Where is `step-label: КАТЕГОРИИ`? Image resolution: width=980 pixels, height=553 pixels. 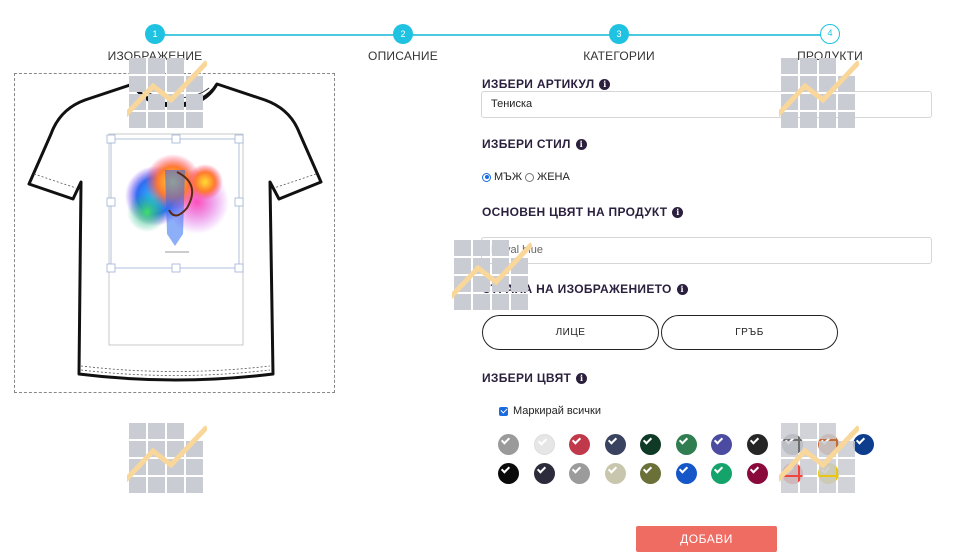
step-label: КАТЕГОРИИ is located at coordinates (619, 56).